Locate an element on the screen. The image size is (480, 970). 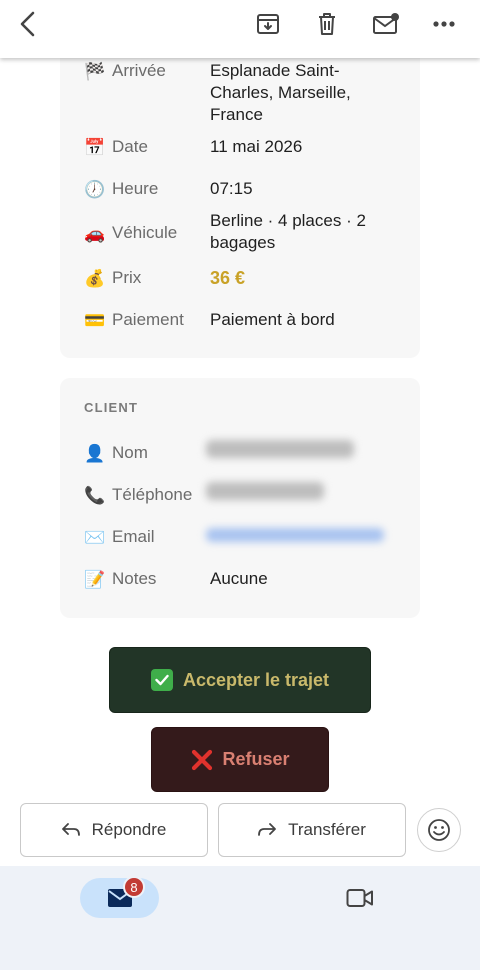
forward-icon is located at coordinates (267, 829).